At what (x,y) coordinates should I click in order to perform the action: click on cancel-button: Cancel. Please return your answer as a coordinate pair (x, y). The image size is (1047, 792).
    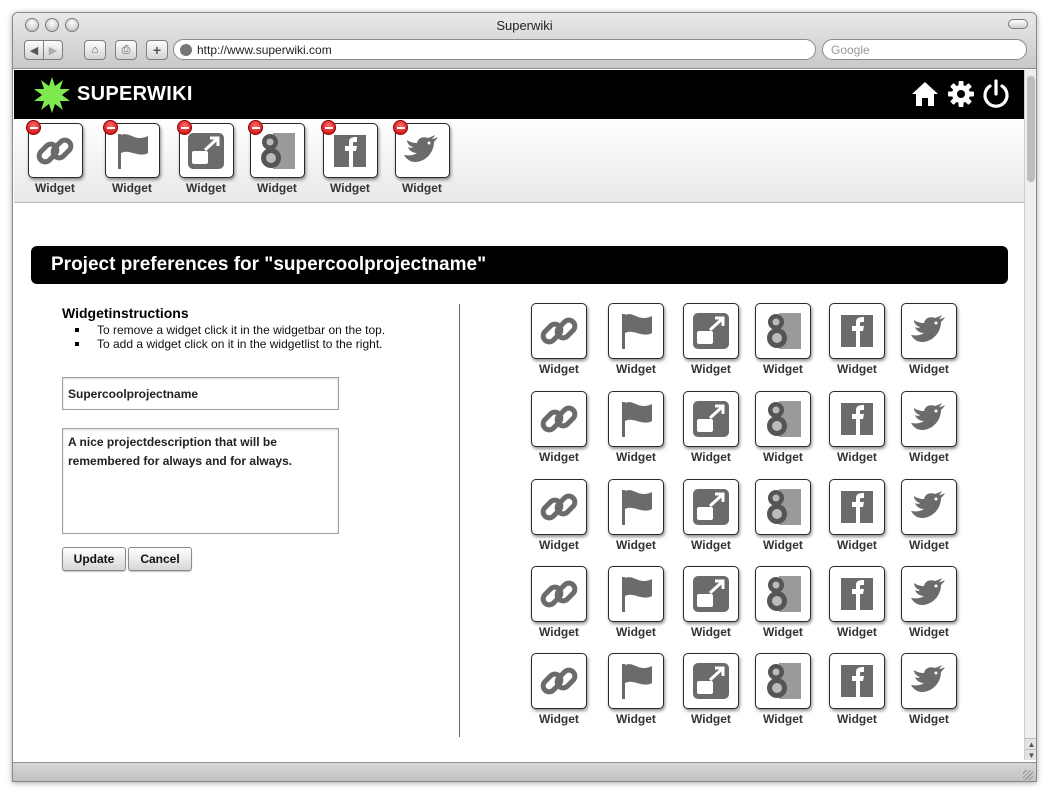
    Looking at the image, I should click on (160, 559).